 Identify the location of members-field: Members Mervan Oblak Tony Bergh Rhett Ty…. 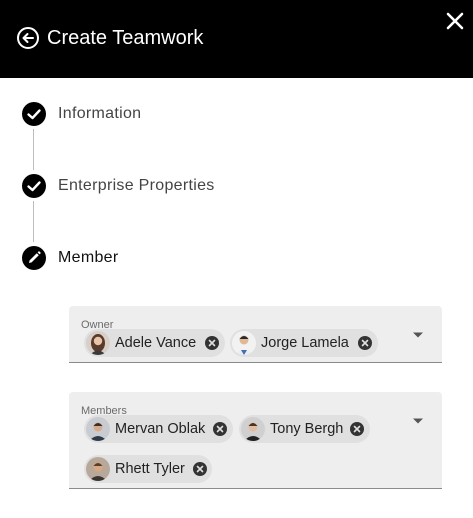
(255, 440).